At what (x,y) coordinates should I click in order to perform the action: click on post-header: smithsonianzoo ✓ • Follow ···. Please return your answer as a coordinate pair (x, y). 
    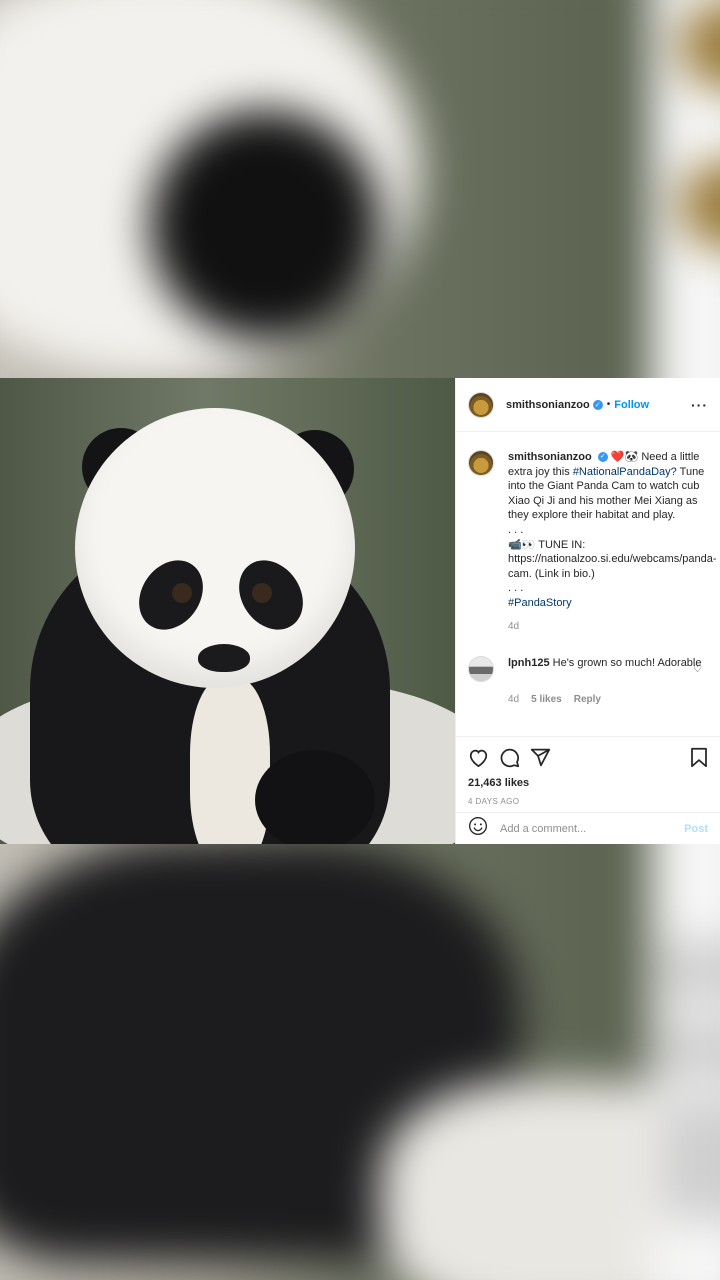
    Looking at the image, I should click on (588, 405).